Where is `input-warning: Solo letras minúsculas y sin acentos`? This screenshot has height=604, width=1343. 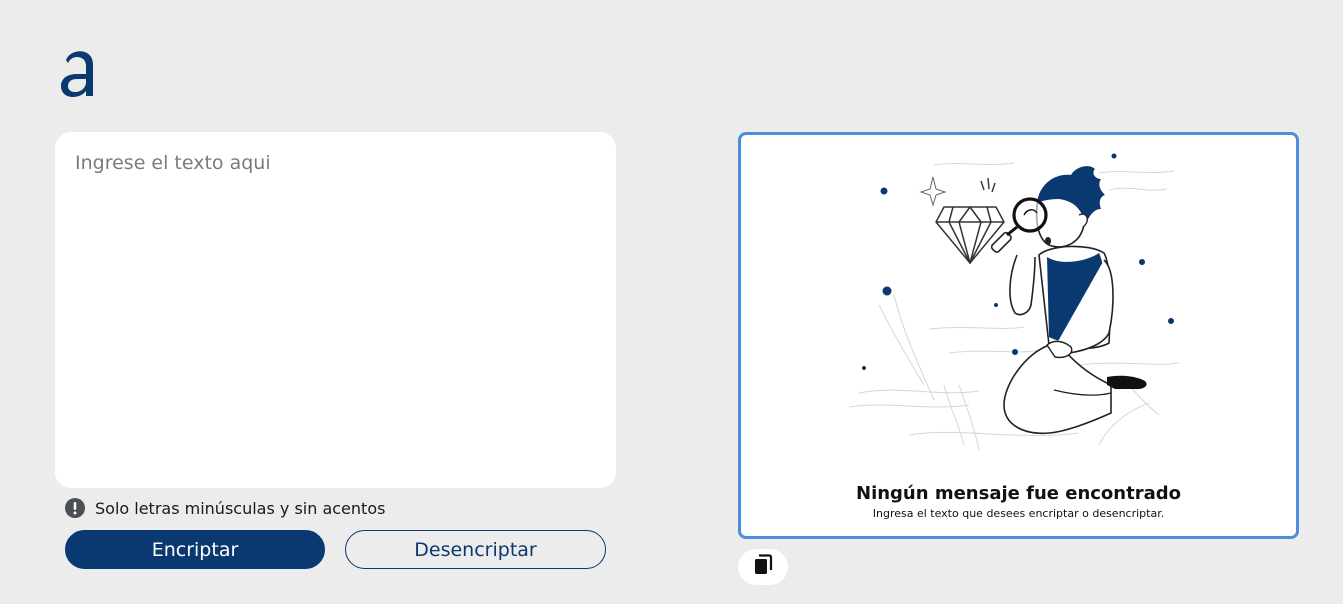 input-warning: Solo letras minúsculas y sin acentos is located at coordinates (225, 508).